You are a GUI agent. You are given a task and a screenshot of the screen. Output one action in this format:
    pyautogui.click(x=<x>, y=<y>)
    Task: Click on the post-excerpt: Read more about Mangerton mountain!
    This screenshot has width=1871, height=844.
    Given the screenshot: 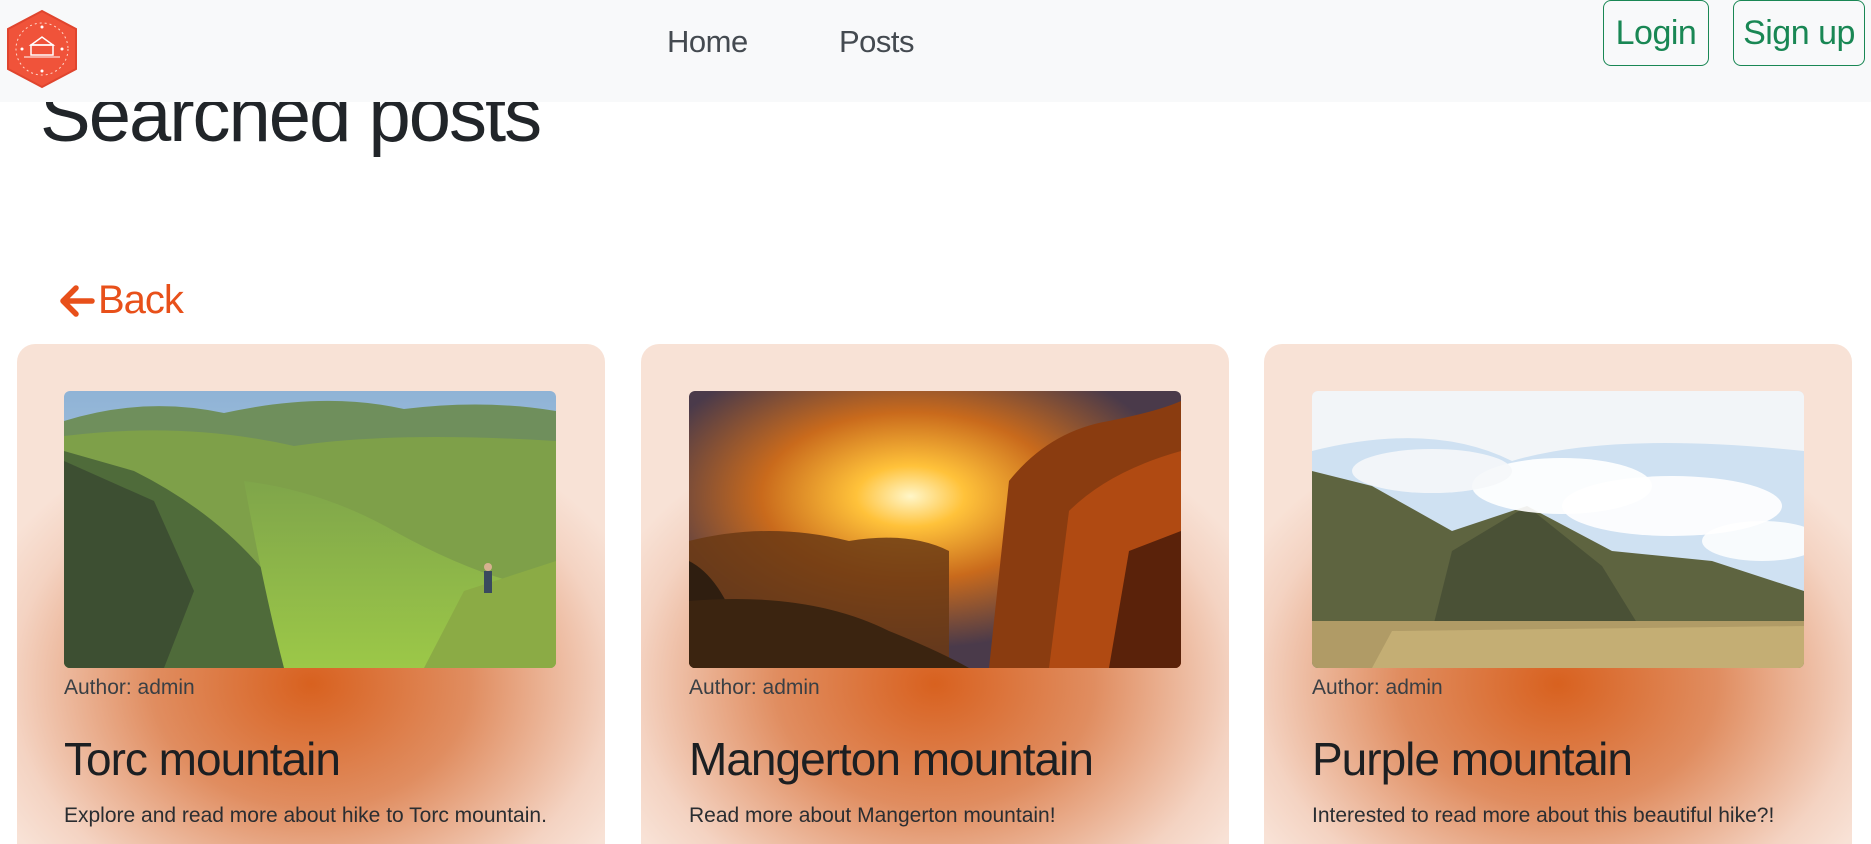 What is the action you would take?
    pyautogui.click(x=872, y=815)
    